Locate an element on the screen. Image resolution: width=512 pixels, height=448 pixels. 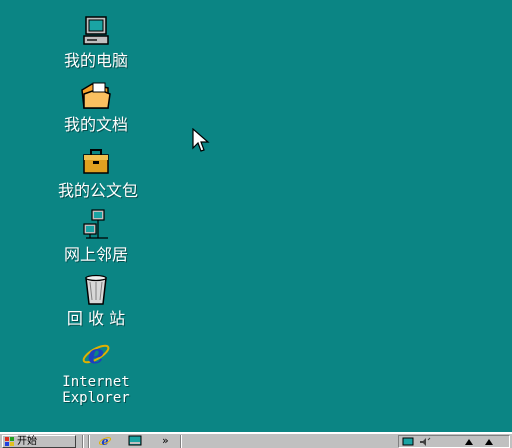
desktop-icon-recycle-bin: 回 收 站 is located at coordinates (96, 300).